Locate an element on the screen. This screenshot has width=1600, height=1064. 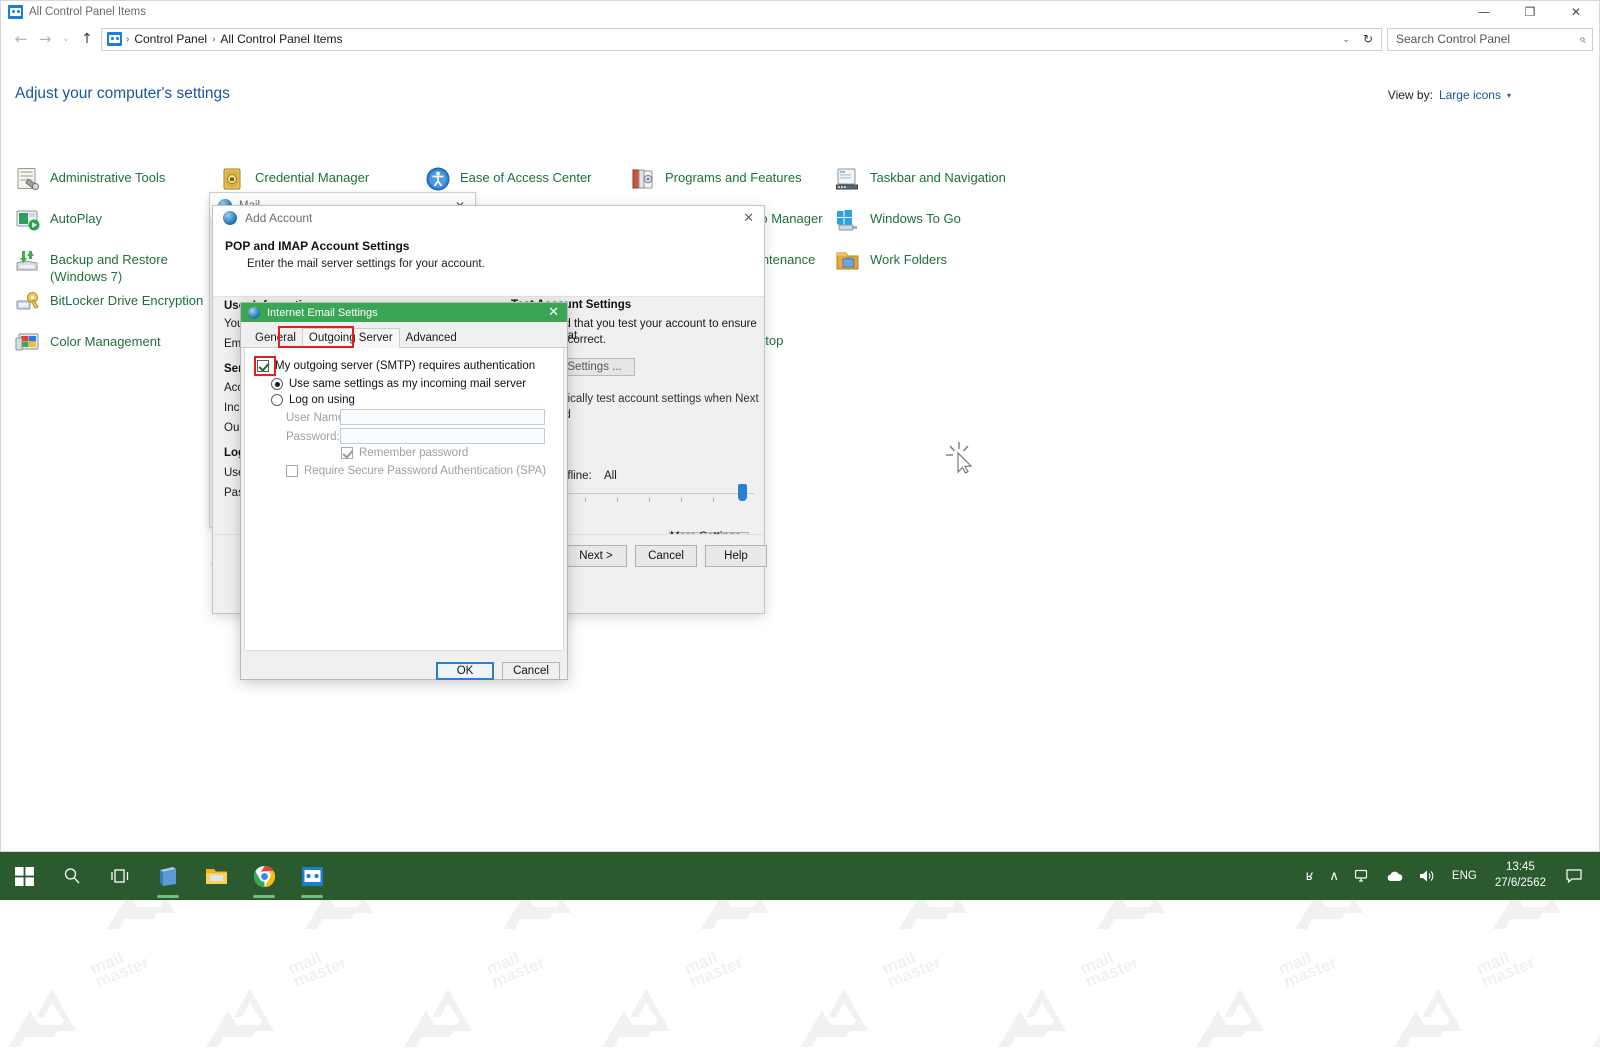
show-desktop-button is located at coordinates (1595, 876).